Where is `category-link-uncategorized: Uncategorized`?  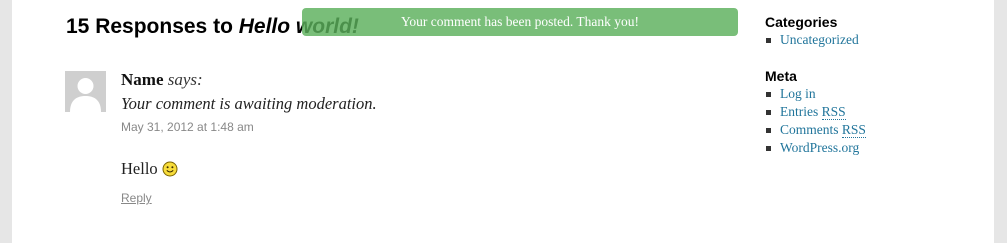
category-link-uncategorized: Uncategorized is located at coordinates (819, 39).